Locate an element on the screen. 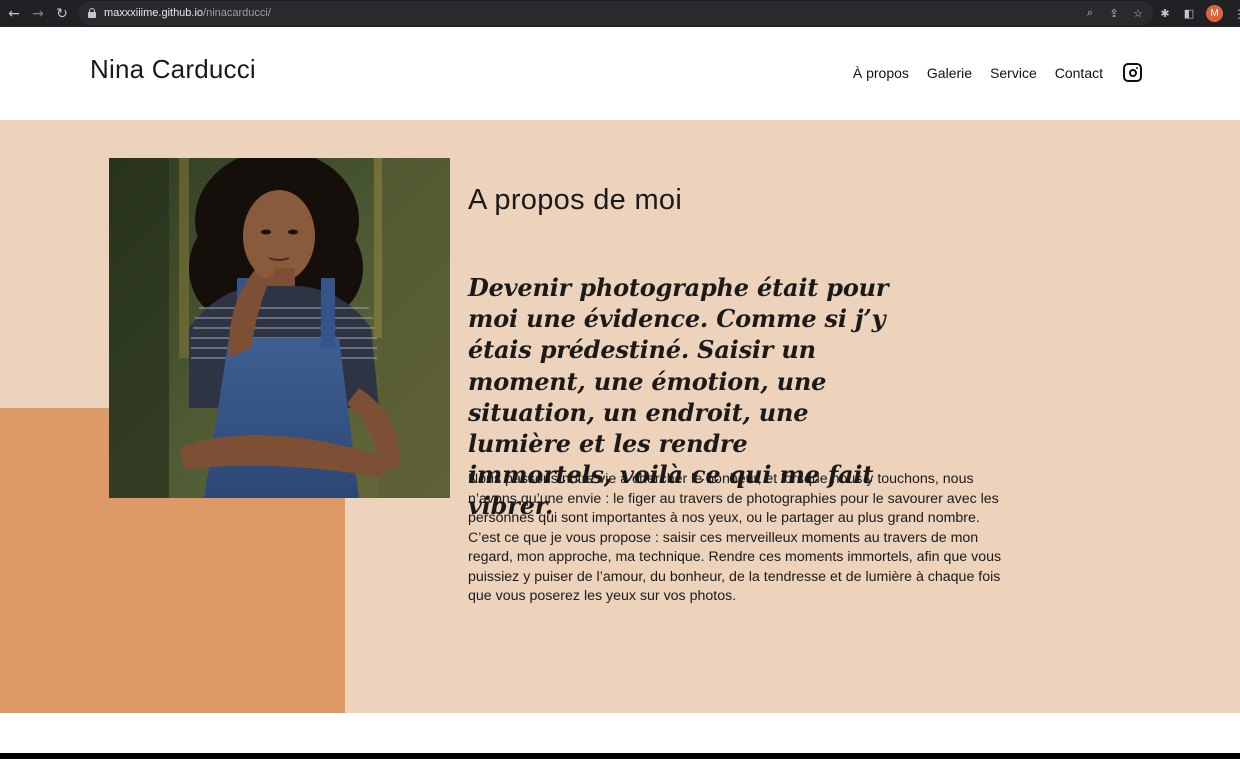  page-bottom is located at coordinates (620, 733).